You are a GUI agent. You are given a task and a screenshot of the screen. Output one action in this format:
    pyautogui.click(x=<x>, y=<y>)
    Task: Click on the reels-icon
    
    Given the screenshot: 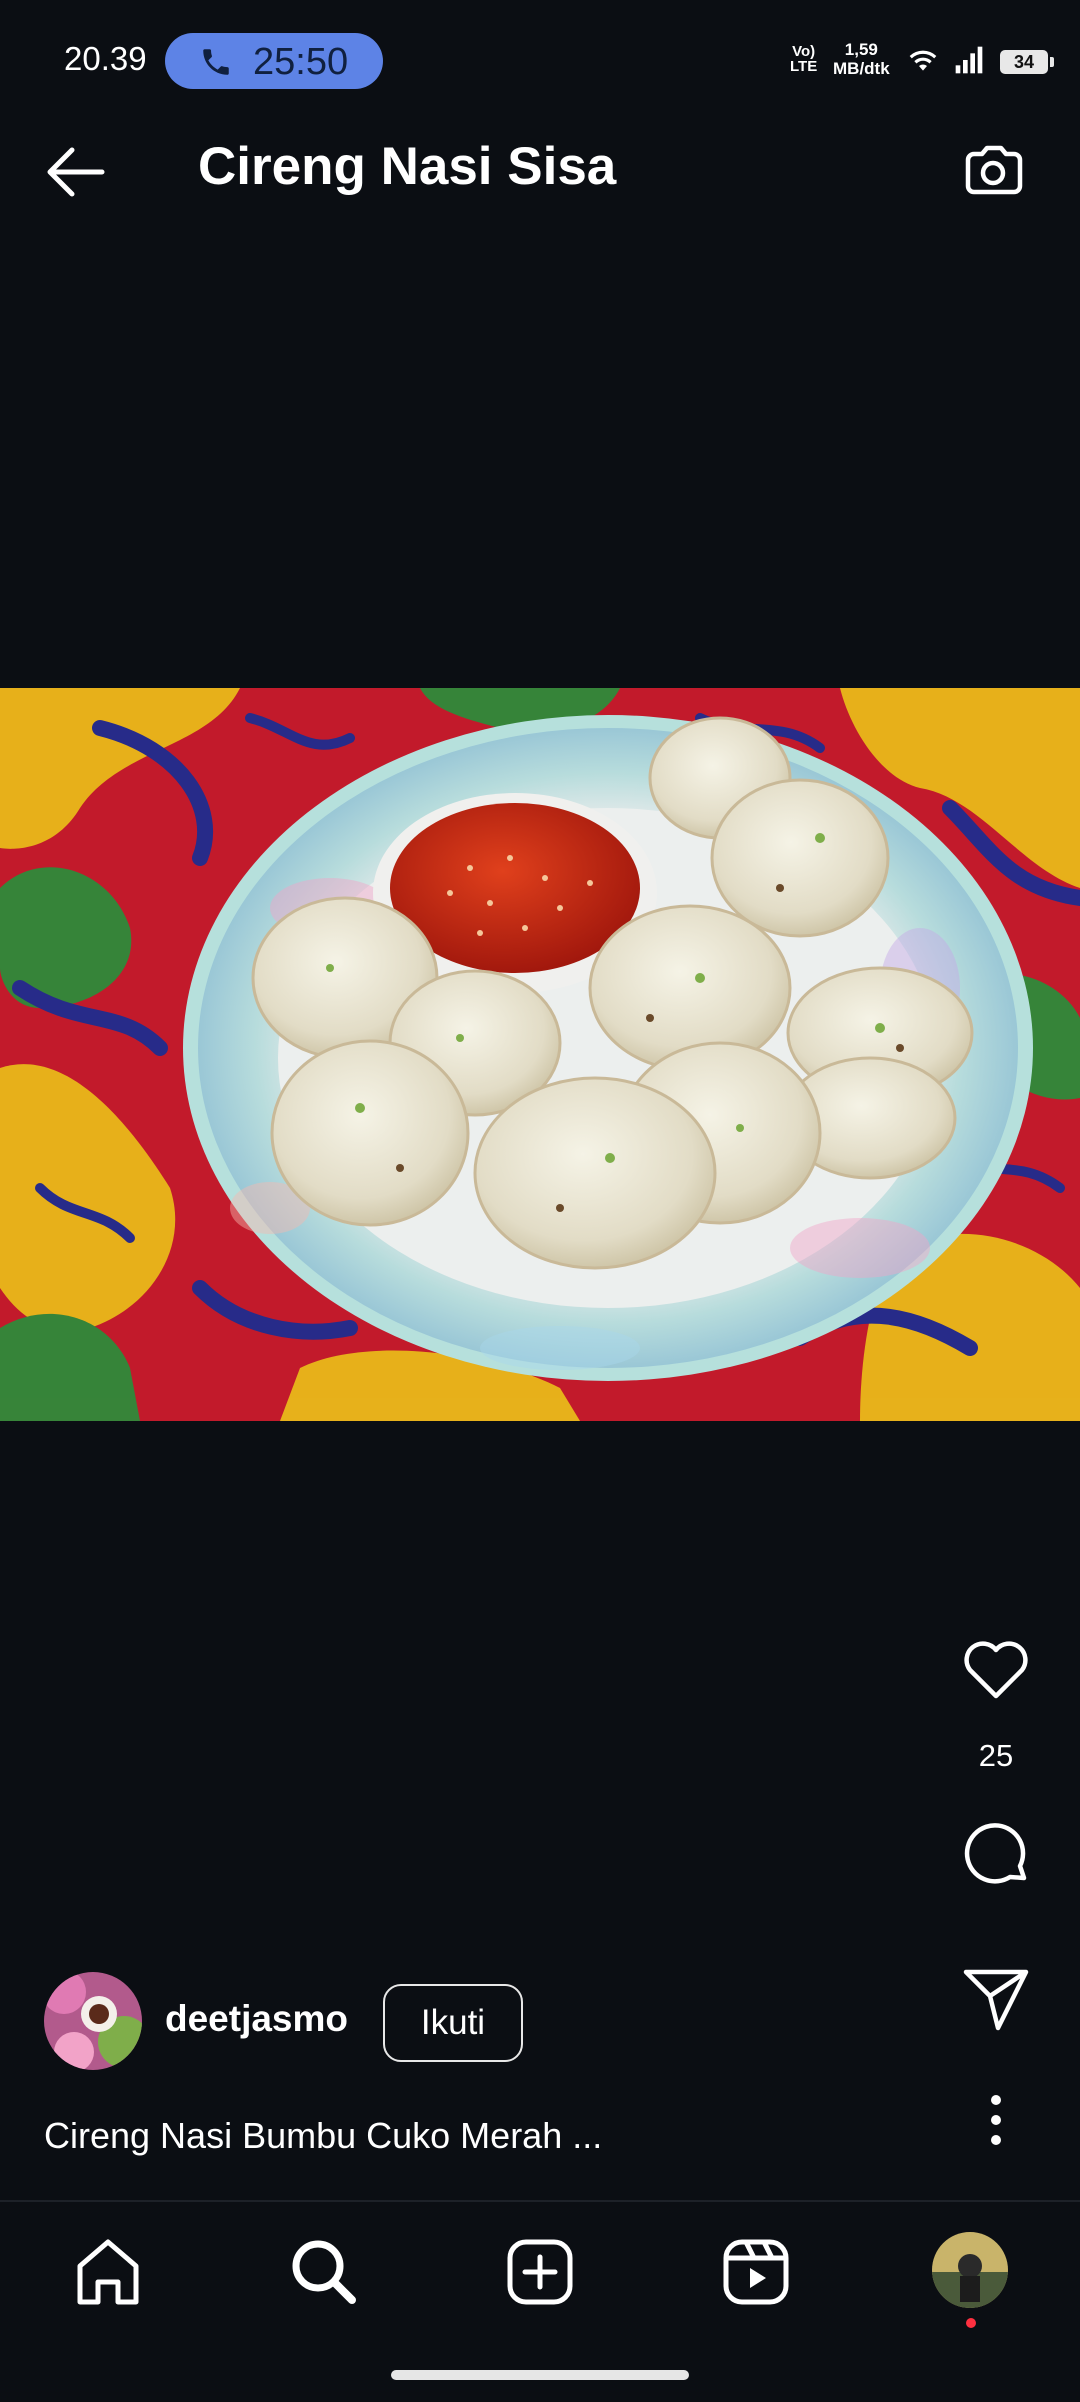 What is the action you would take?
    pyautogui.click(x=756, y=2272)
    